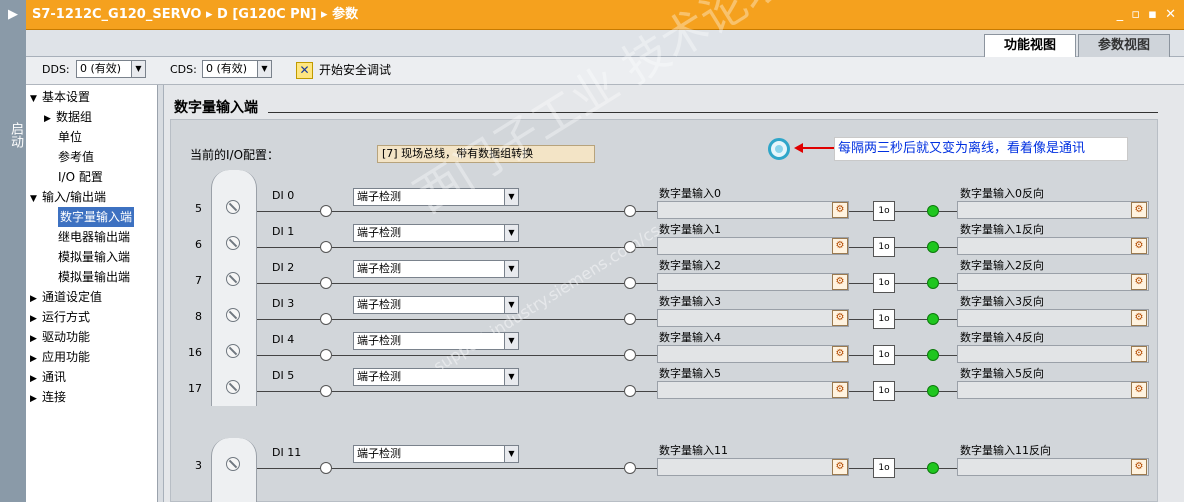  What do you see at coordinates (76, 157) in the screenshot?
I see `nav-item: 参考值` at bounding box center [76, 157].